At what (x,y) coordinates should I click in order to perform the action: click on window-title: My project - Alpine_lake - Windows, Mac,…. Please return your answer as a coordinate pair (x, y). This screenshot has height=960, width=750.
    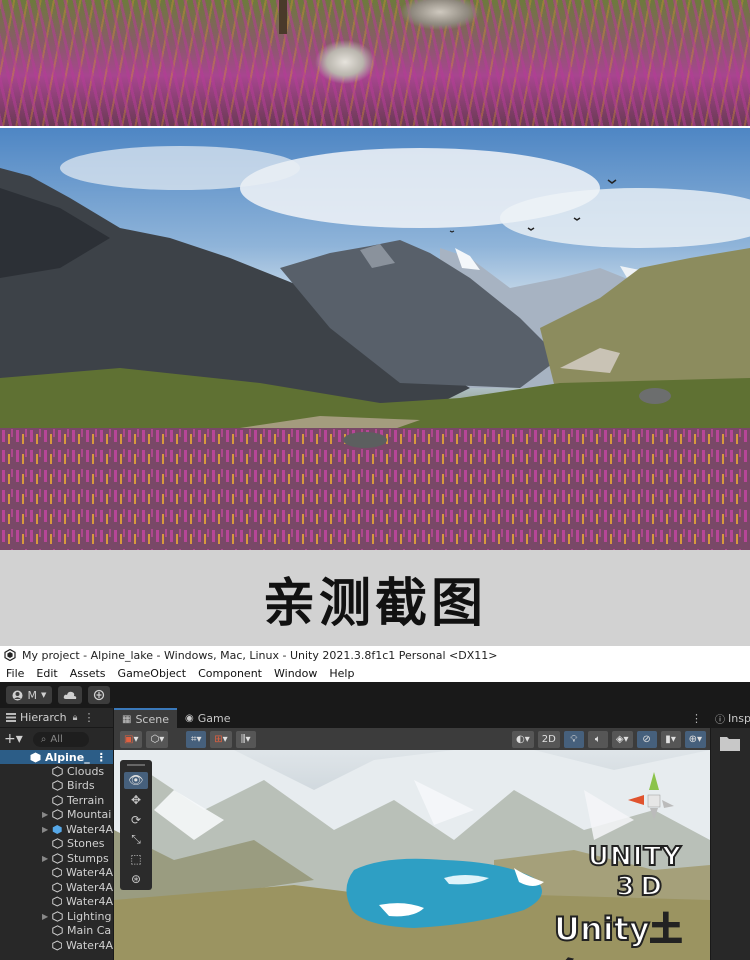
    Looking at the image, I should click on (260, 655).